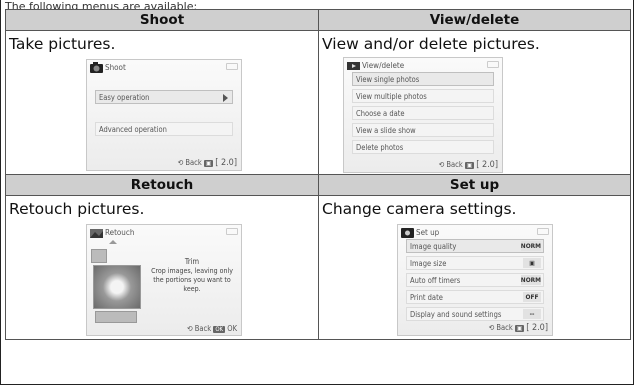 Image resolution: width=636 pixels, height=385 pixels. What do you see at coordinates (474, 185) in the screenshot?
I see `header-set-up: Set up` at bounding box center [474, 185].